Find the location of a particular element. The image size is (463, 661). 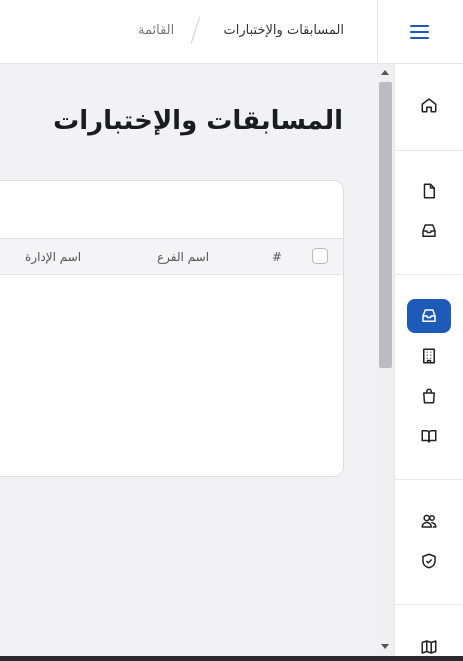

sidebar-item-store is located at coordinates (429, 396).